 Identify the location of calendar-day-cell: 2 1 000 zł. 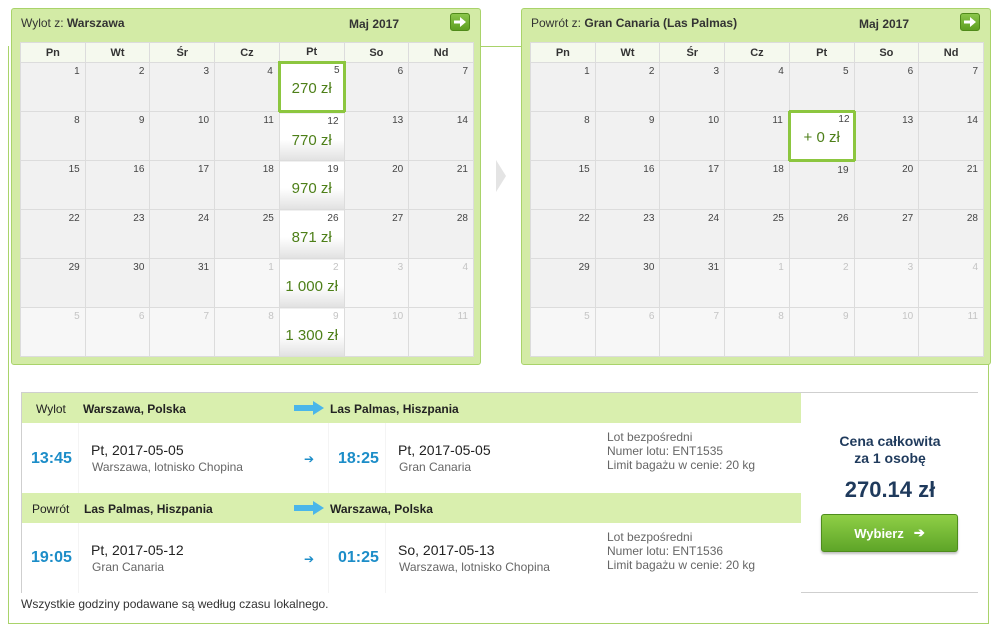
(311, 283).